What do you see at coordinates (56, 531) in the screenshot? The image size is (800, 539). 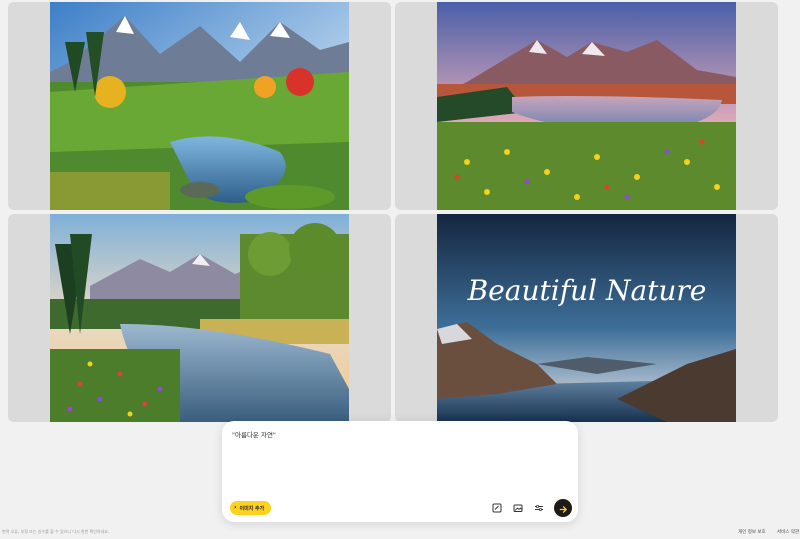 I see `footer-disclaimer: 번역 오류, 부정 또는 실수를 할 수 있으니 다시 한번 확인하세요.` at bounding box center [56, 531].